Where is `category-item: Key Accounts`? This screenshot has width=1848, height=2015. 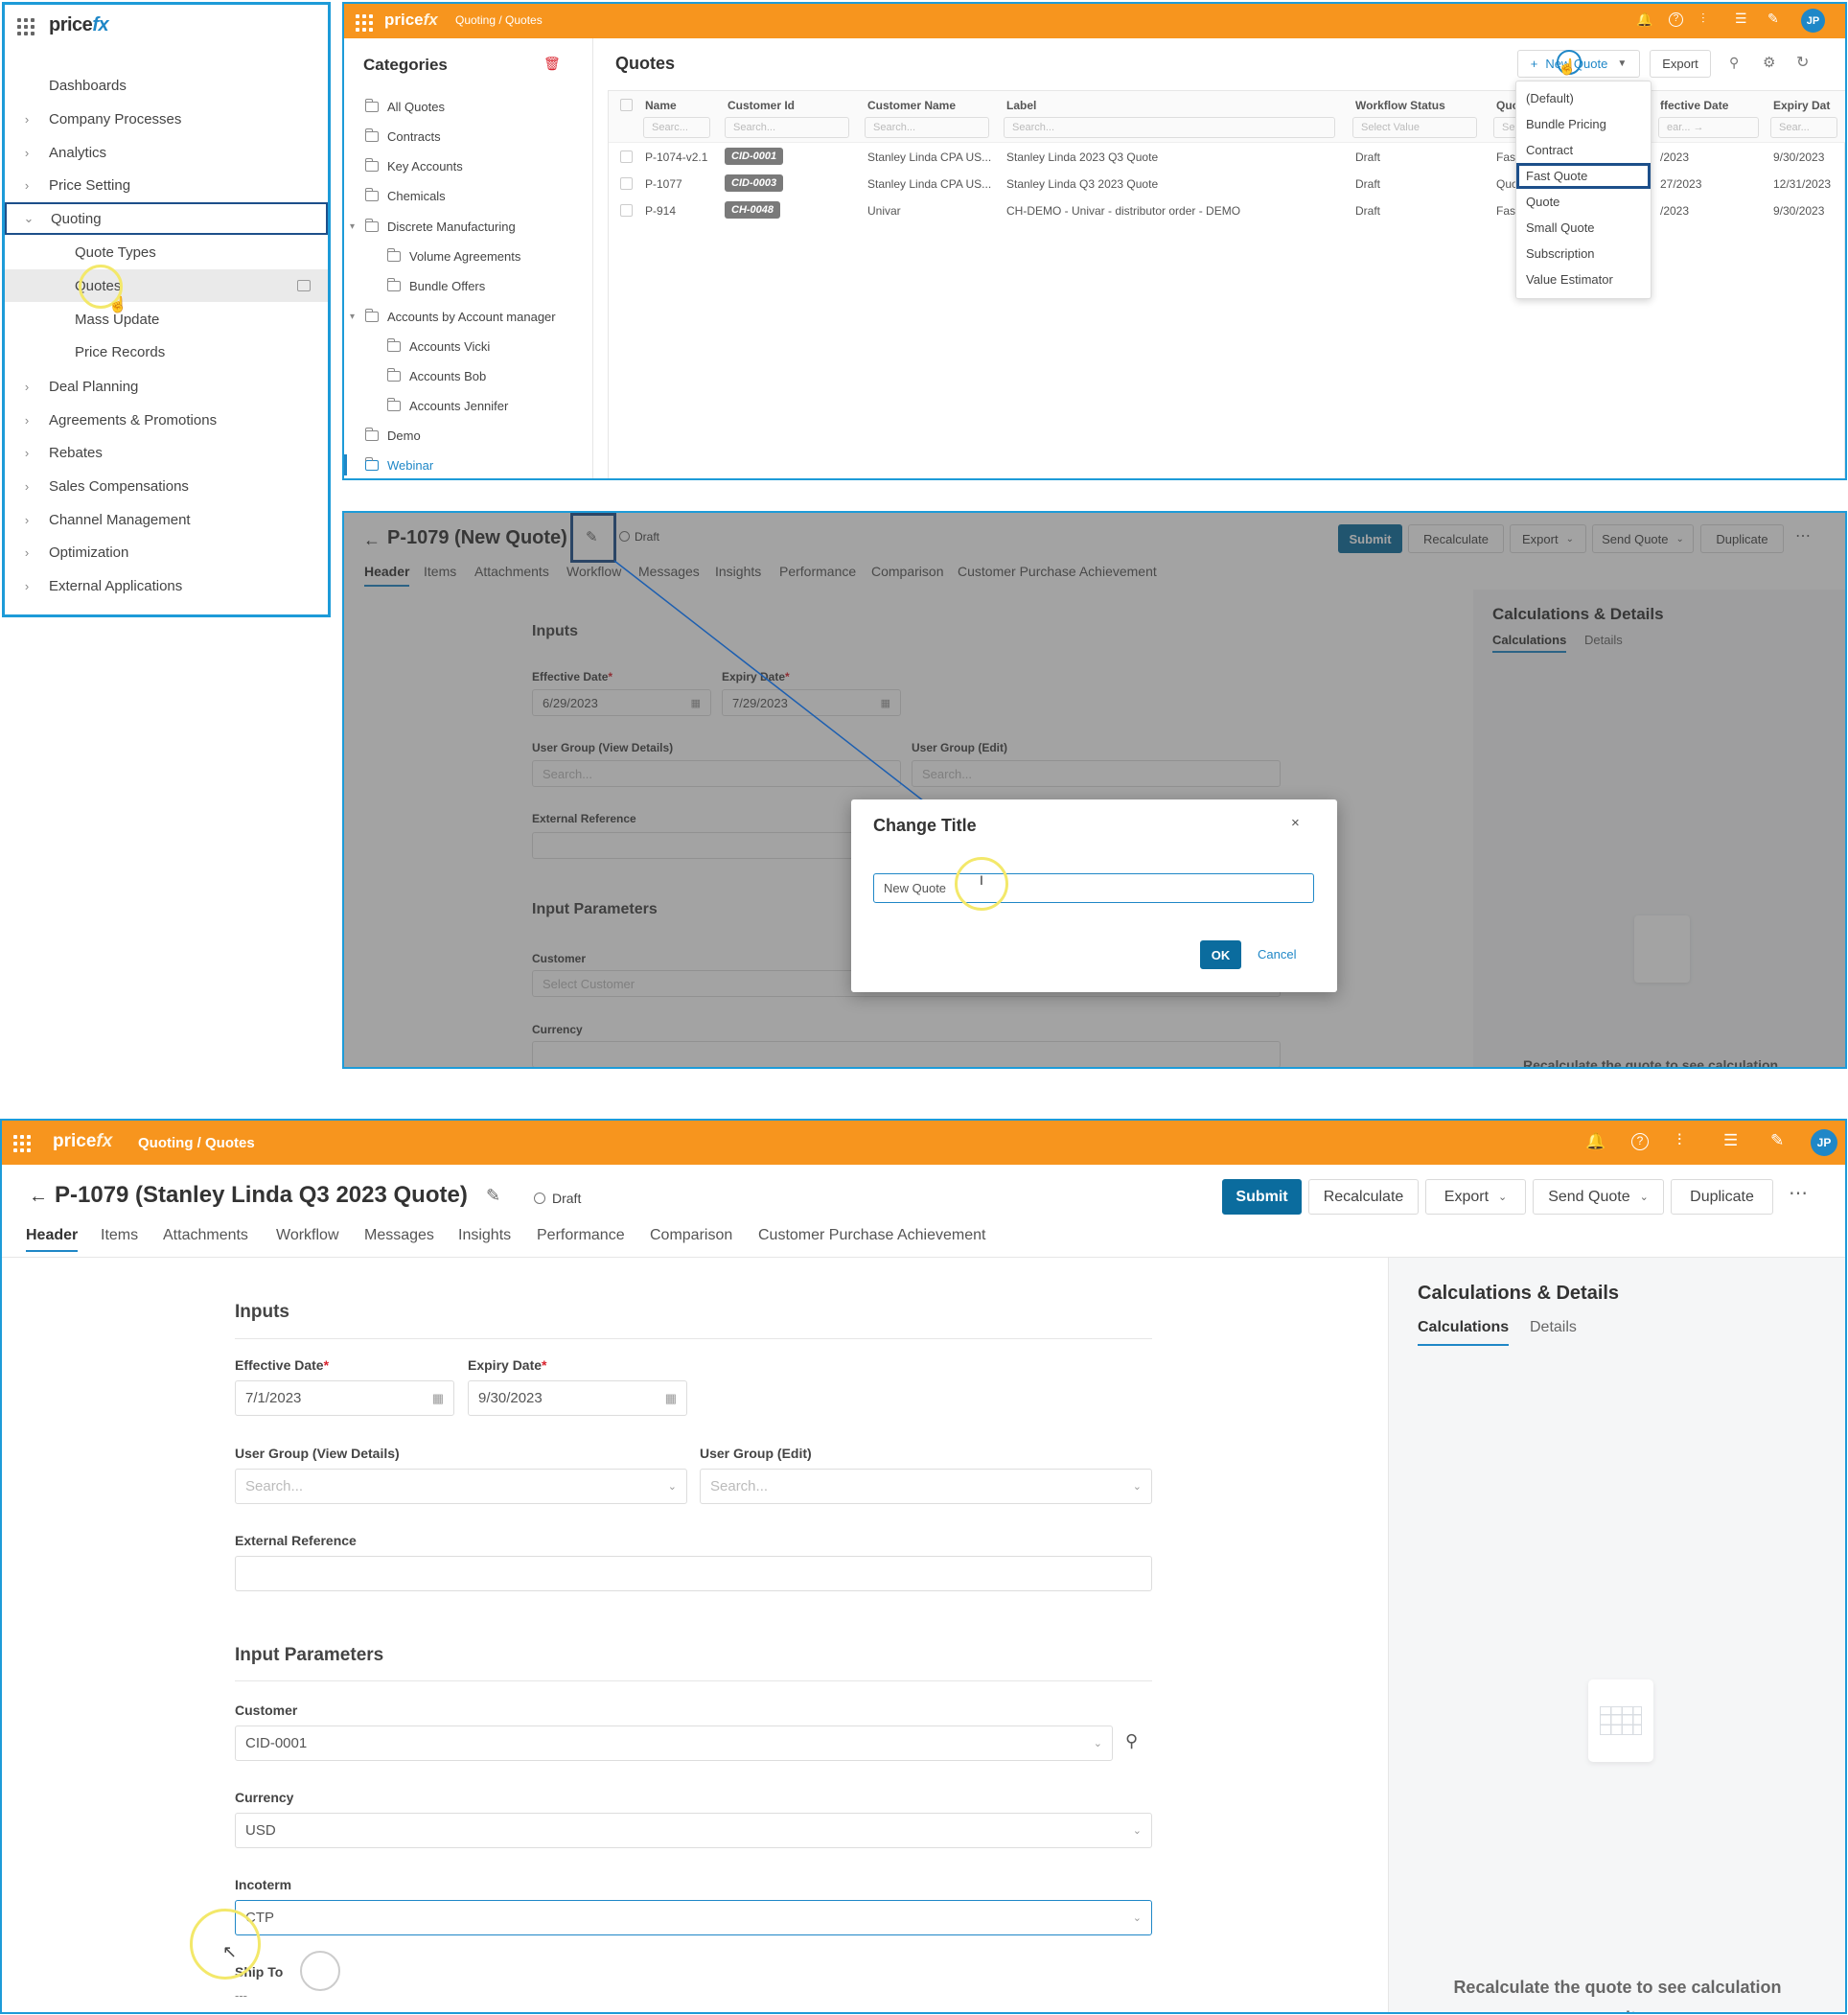
category-item: Key Accounts is located at coordinates (414, 165).